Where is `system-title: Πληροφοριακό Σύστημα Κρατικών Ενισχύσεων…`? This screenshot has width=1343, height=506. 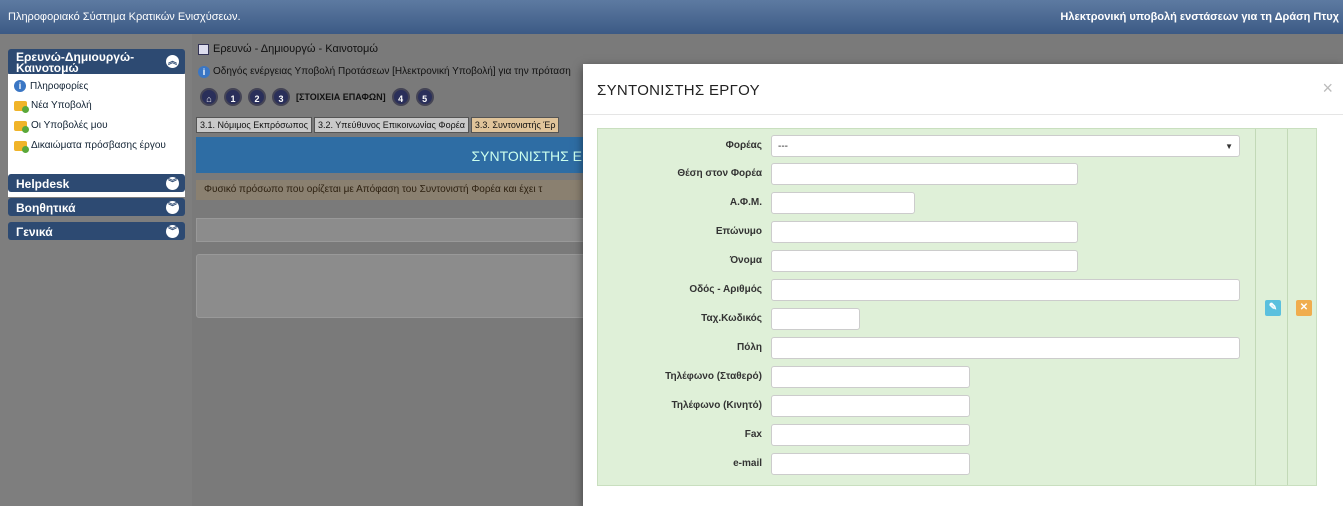 system-title: Πληροφοριακό Σύστημα Κρατικών Ενισχύσεων… is located at coordinates (124, 17).